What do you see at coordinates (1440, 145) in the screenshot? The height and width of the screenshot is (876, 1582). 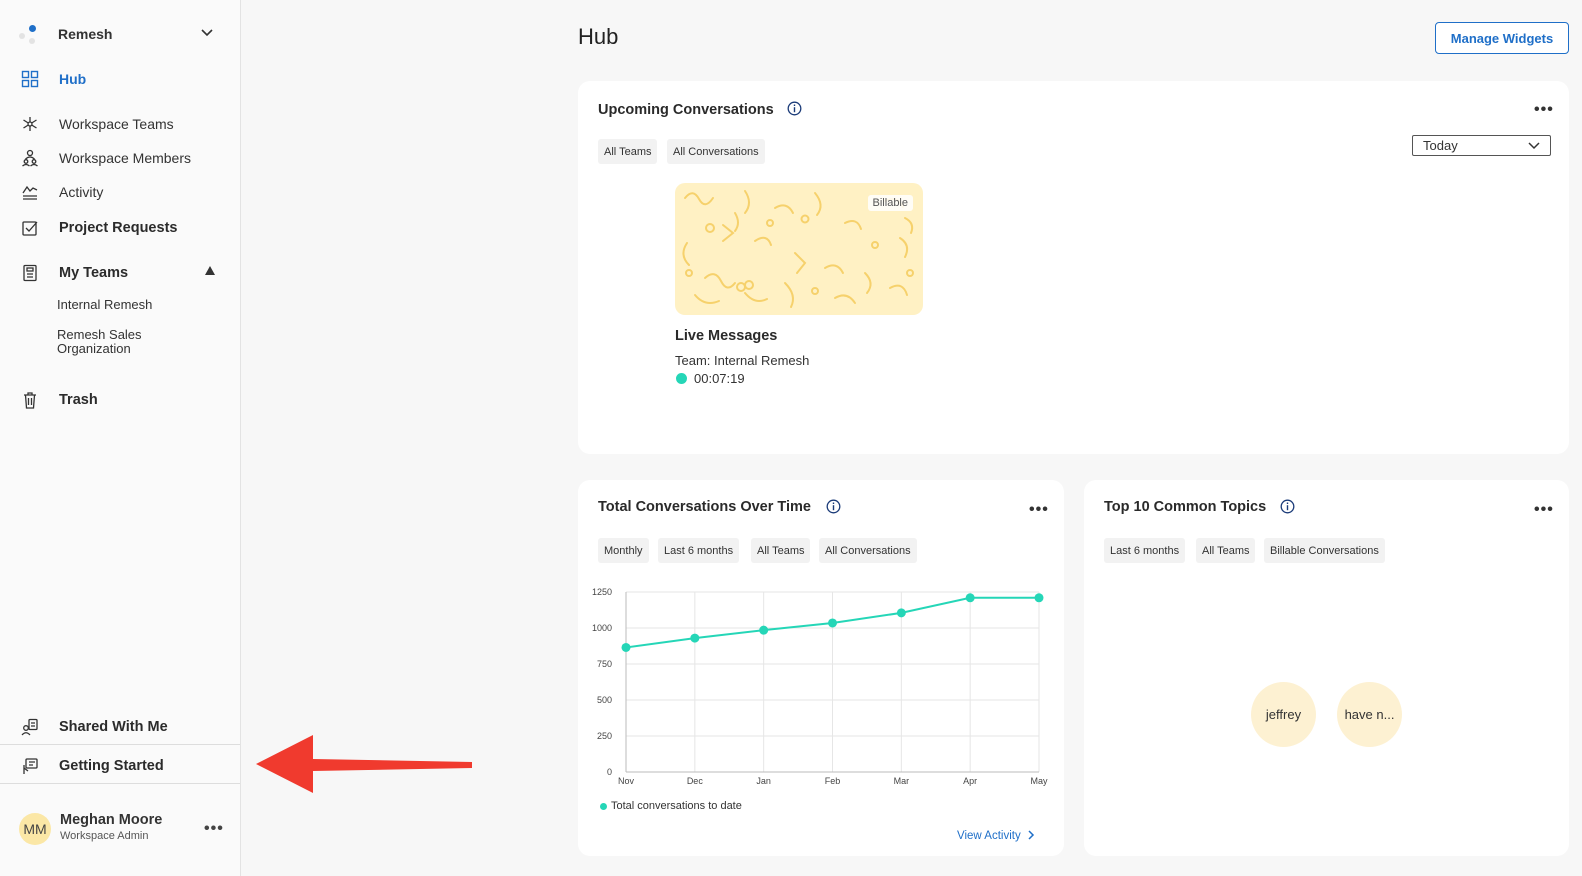 I see `date-range-value: Today` at bounding box center [1440, 145].